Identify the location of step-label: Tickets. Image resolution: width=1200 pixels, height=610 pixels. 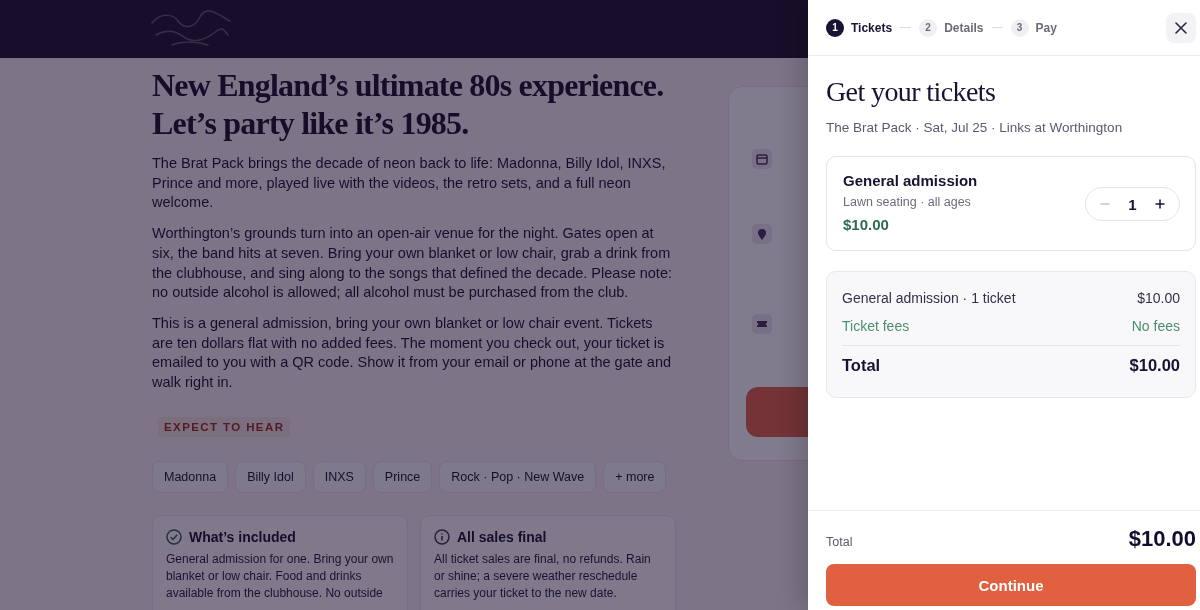
(872, 27).